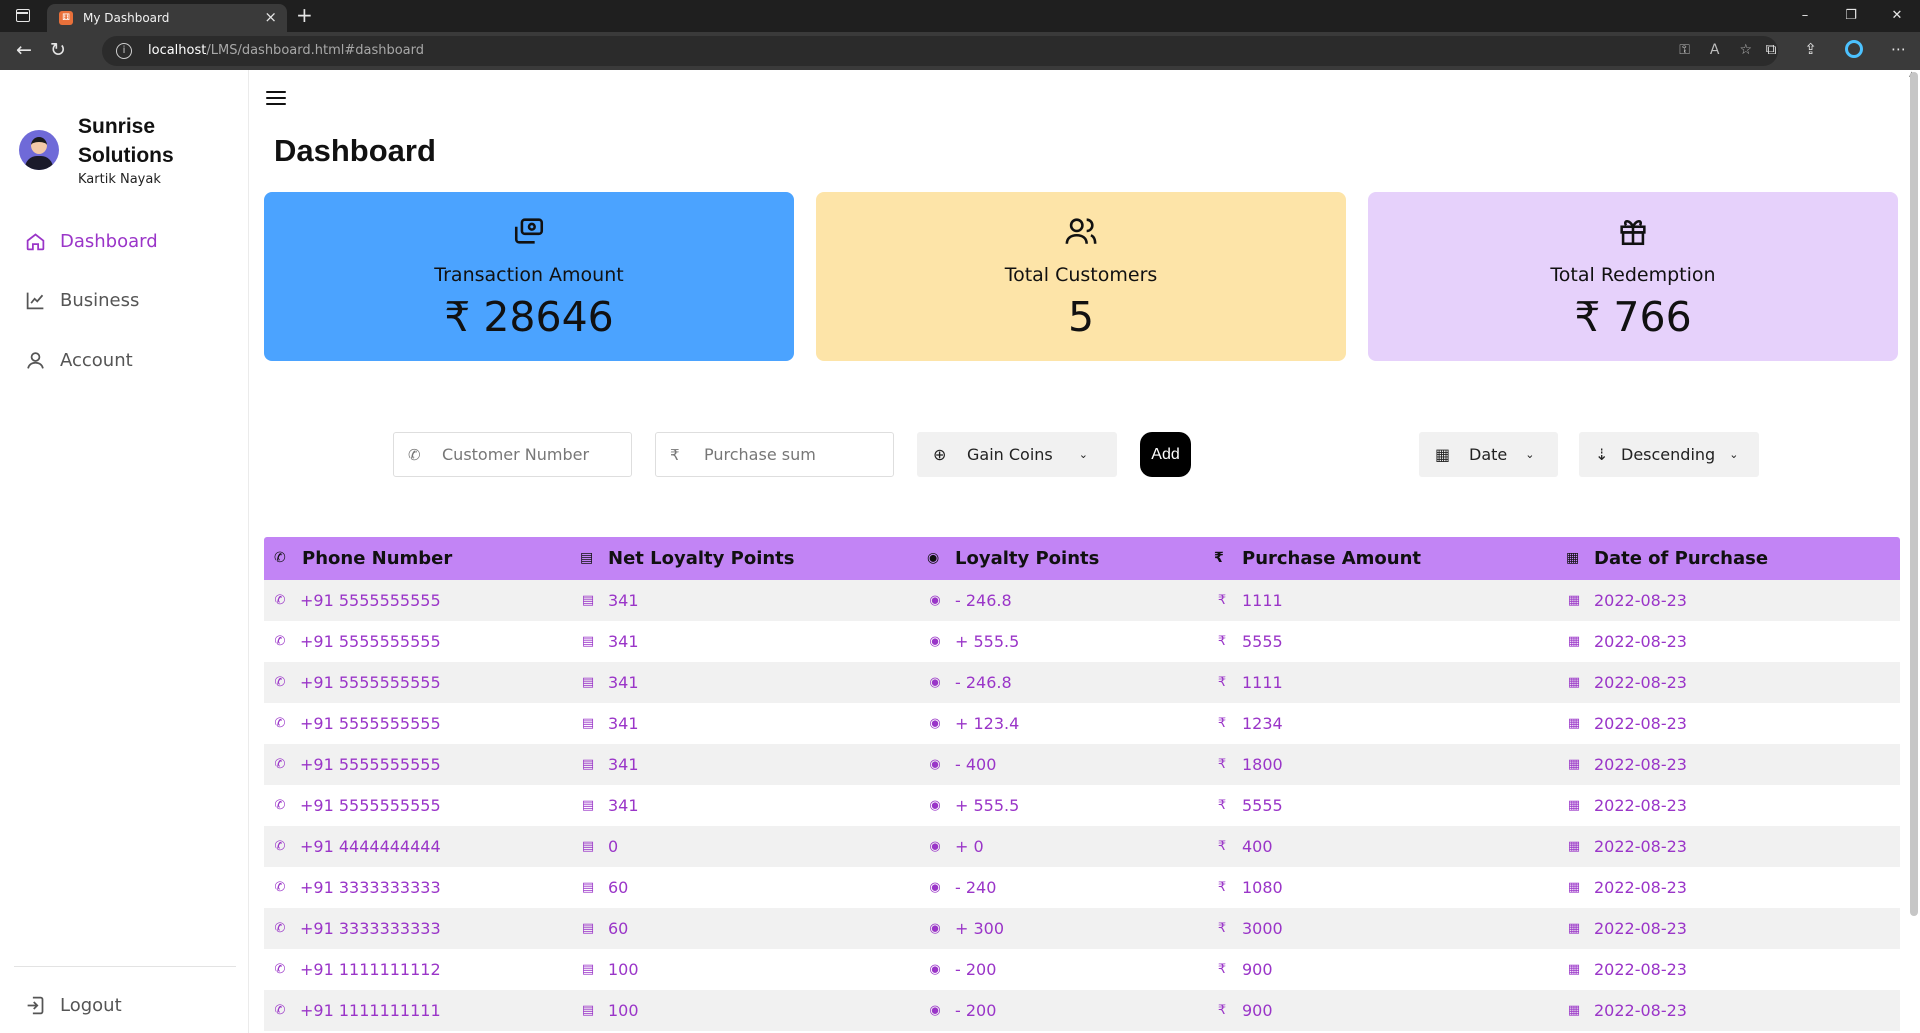 This screenshot has width=1920, height=1033. I want to click on user-name: Kartik Nayak, so click(119, 179).